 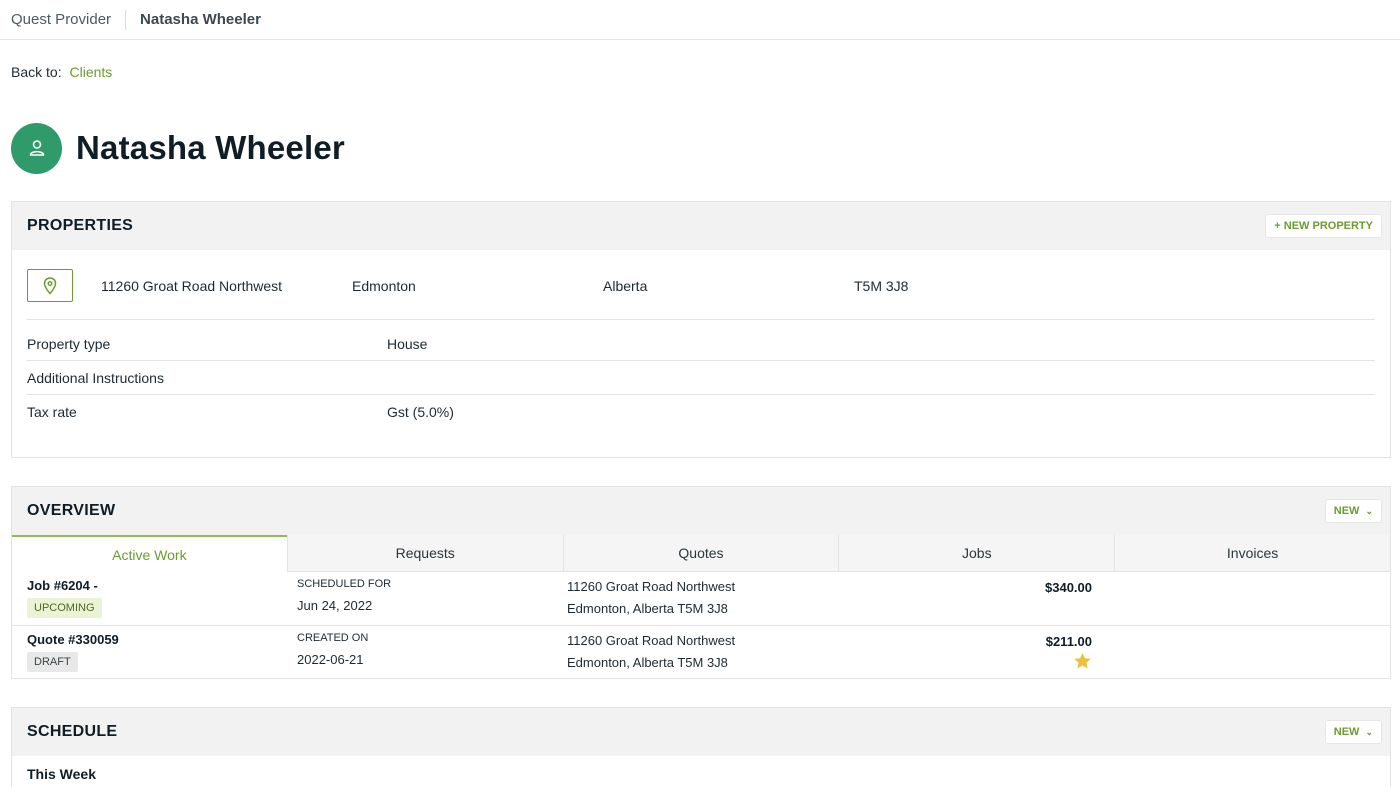 I want to click on property-type-row: Property type House, so click(x=701, y=344).